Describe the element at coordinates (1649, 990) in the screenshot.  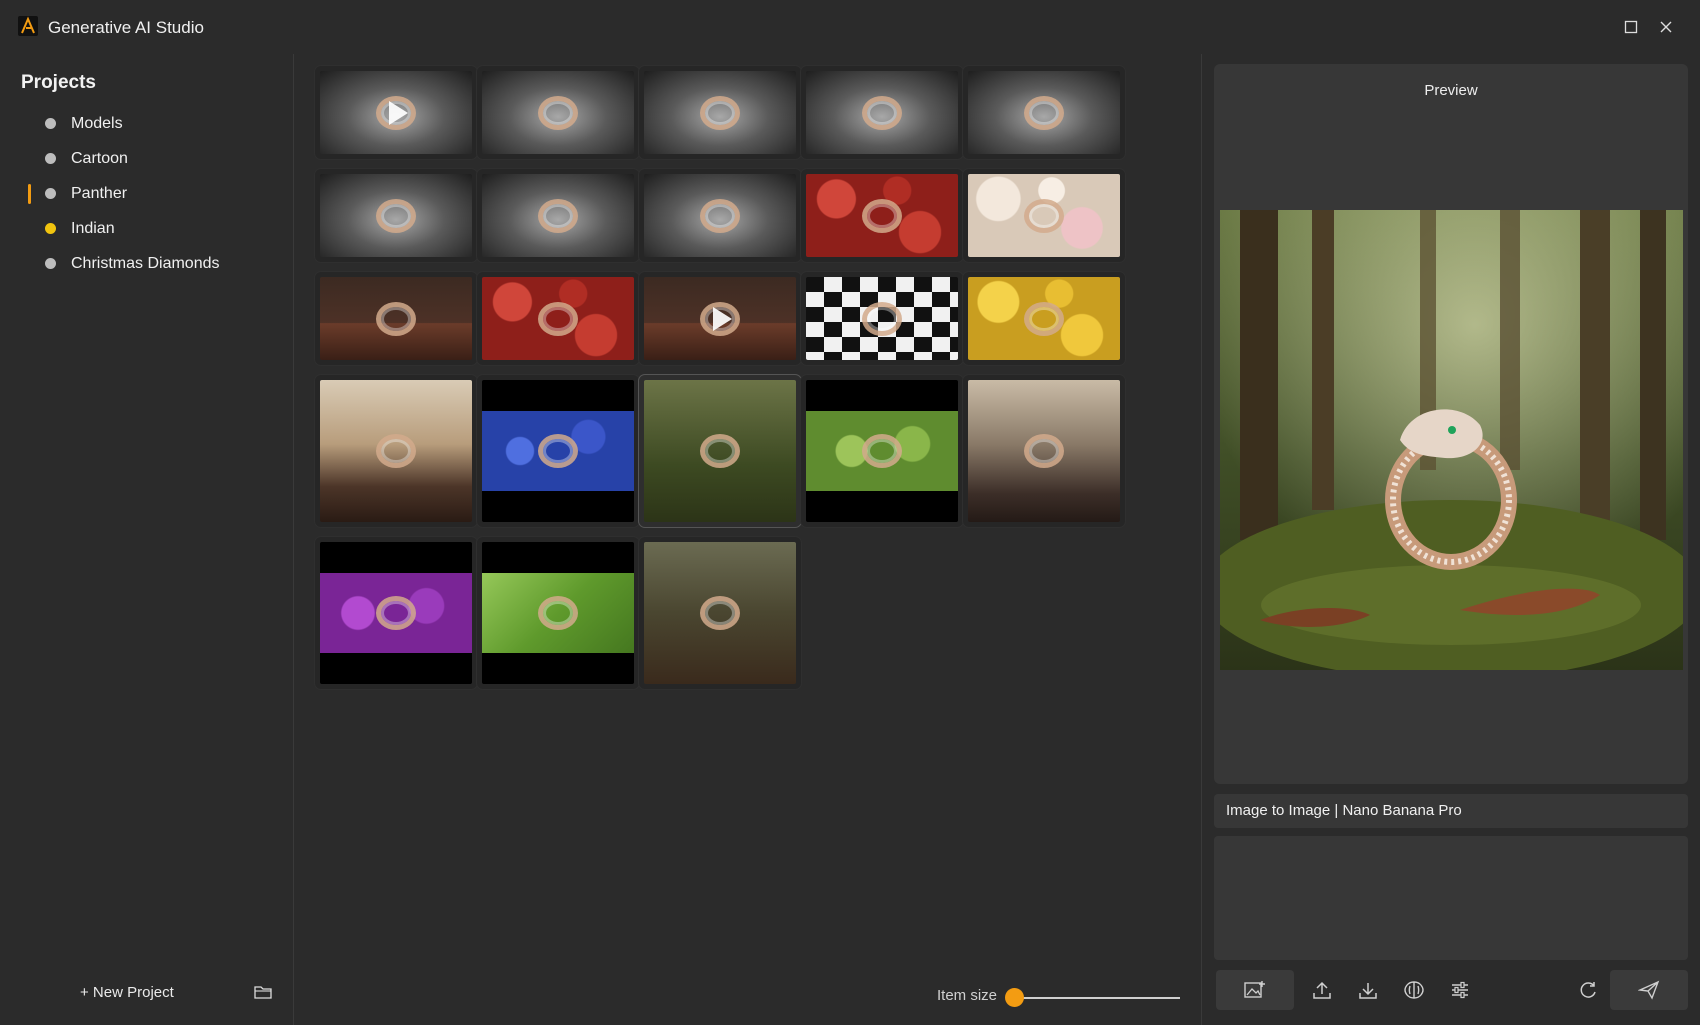
I see `send-icon` at that location.